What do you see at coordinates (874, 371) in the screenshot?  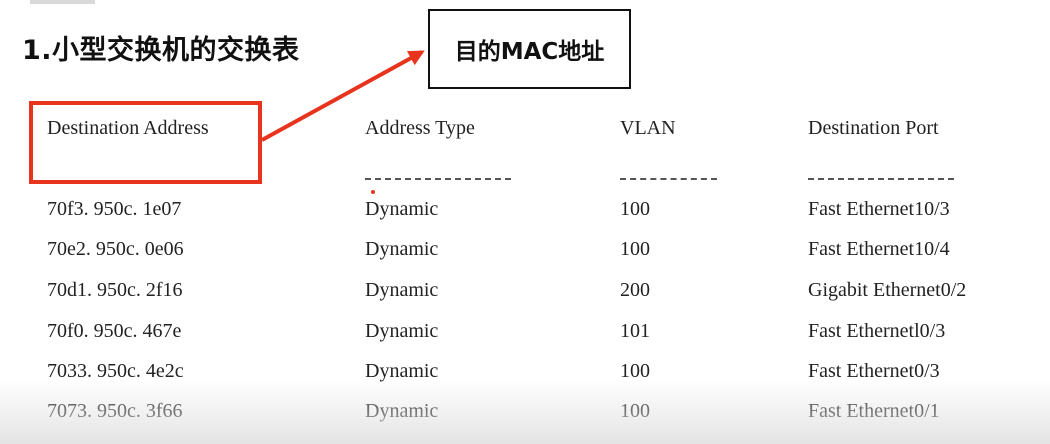 I see `cell-port: Fast Ethernet0/3` at bounding box center [874, 371].